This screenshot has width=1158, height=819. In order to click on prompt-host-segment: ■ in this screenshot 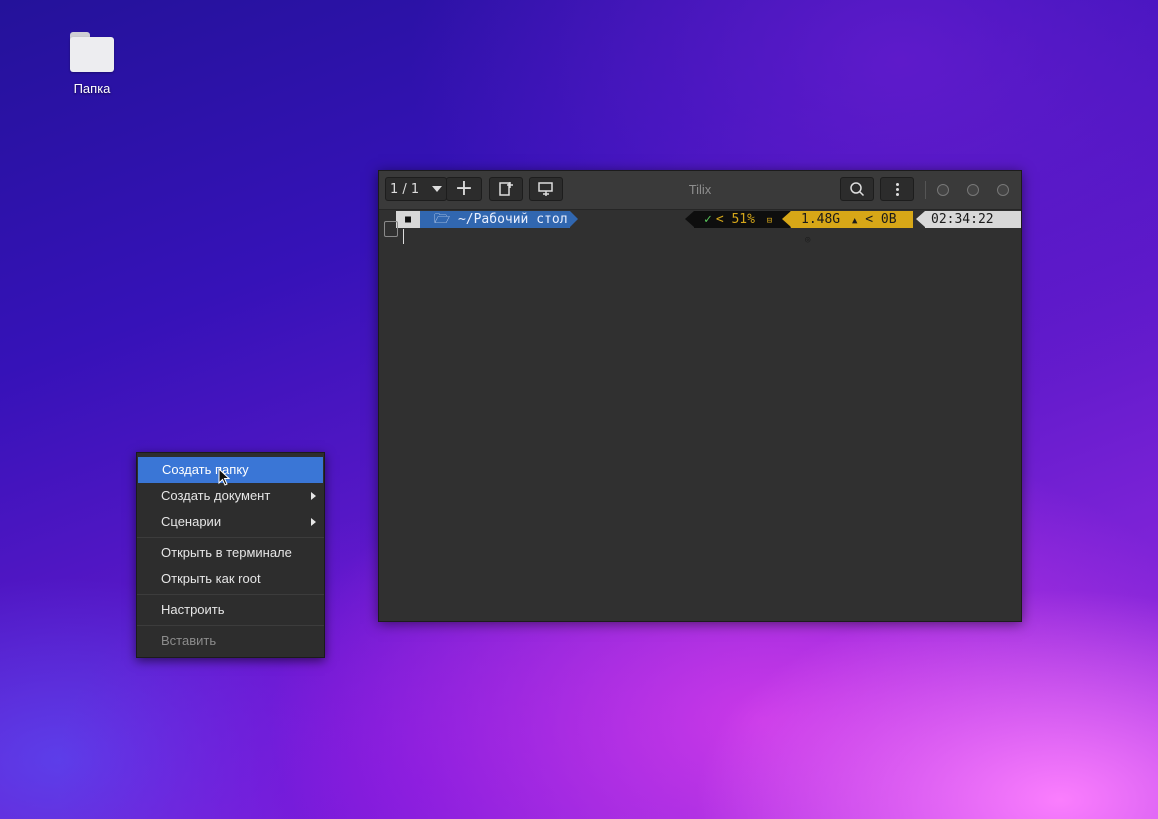, I will do `click(408, 219)`.